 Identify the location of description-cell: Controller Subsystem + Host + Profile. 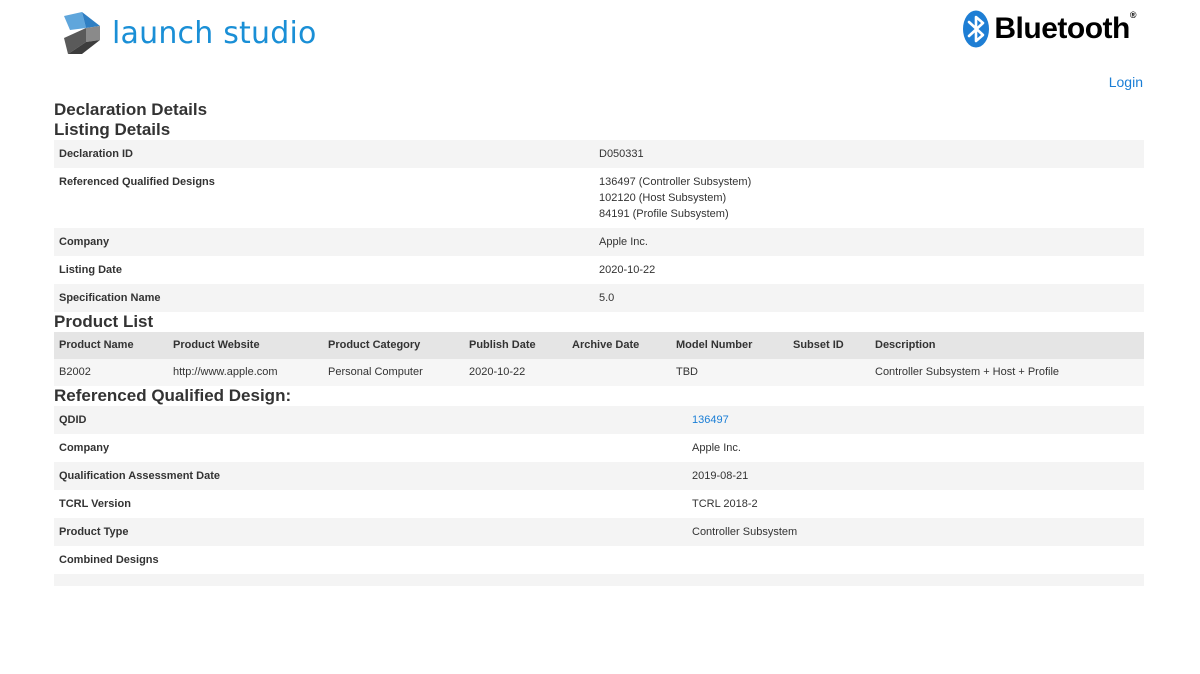
(1007, 372).